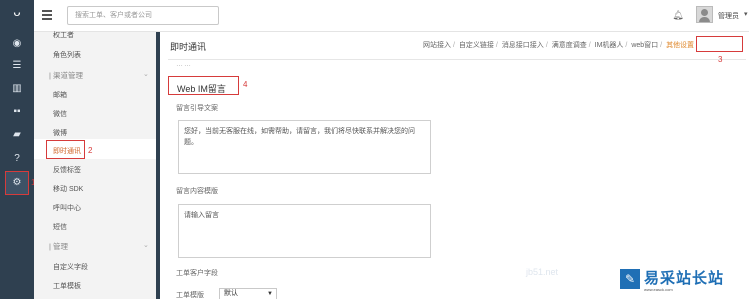 The image size is (749, 299). Describe the element at coordinates (190, 295) in the screenshot. I see `ticket-template-label: 工单模版` at that location.